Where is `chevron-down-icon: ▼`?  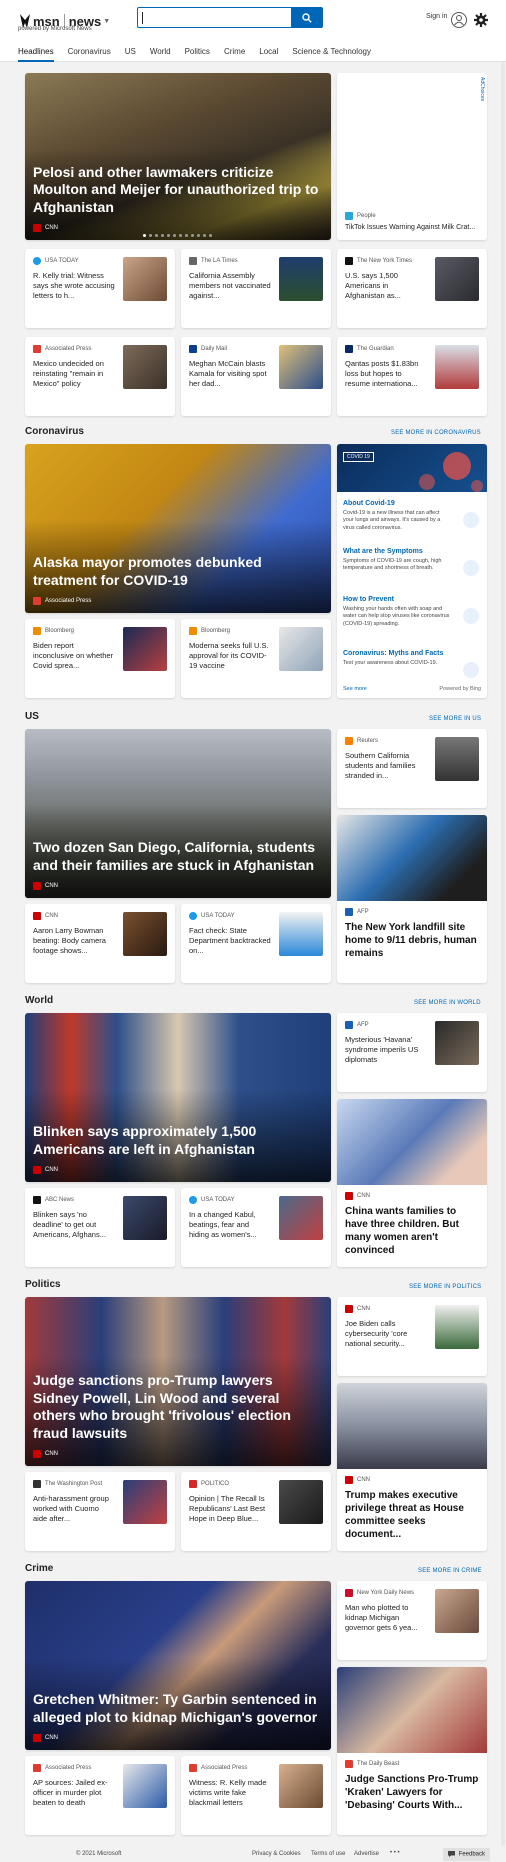
chevron-down-icon: ▼ is located at coordinates (106, 21).